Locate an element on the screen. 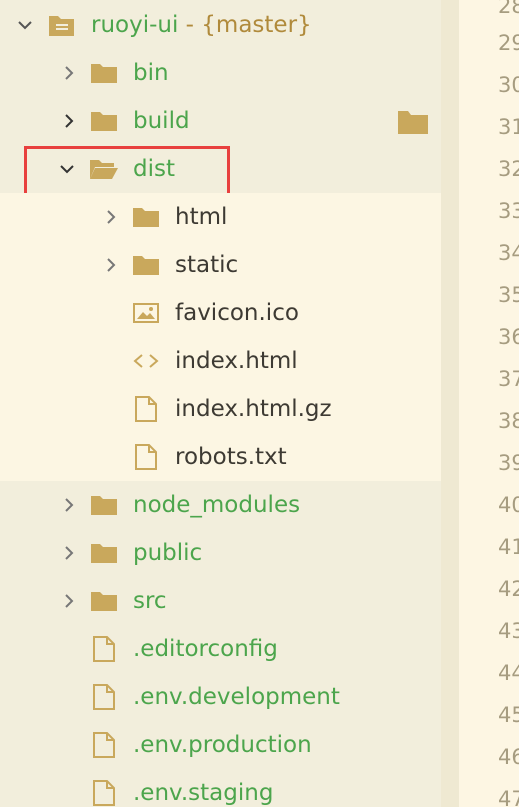 This screenshot has width=519, height=807. line-number: 31 is located at coordinates (508, 127).